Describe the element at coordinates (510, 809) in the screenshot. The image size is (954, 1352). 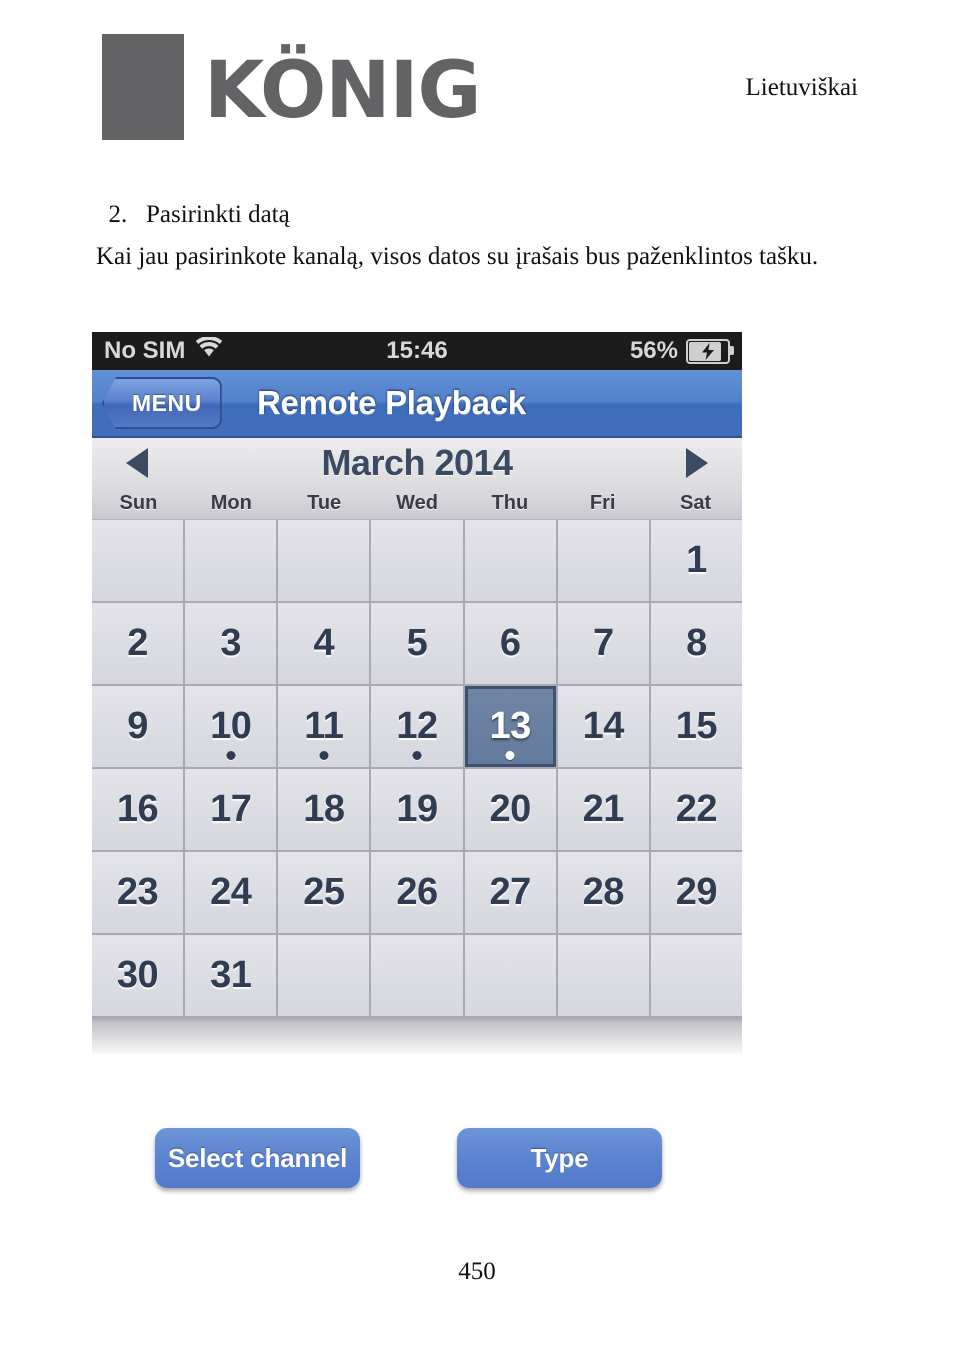
I see `calendar-day-cell: 20` at that location.